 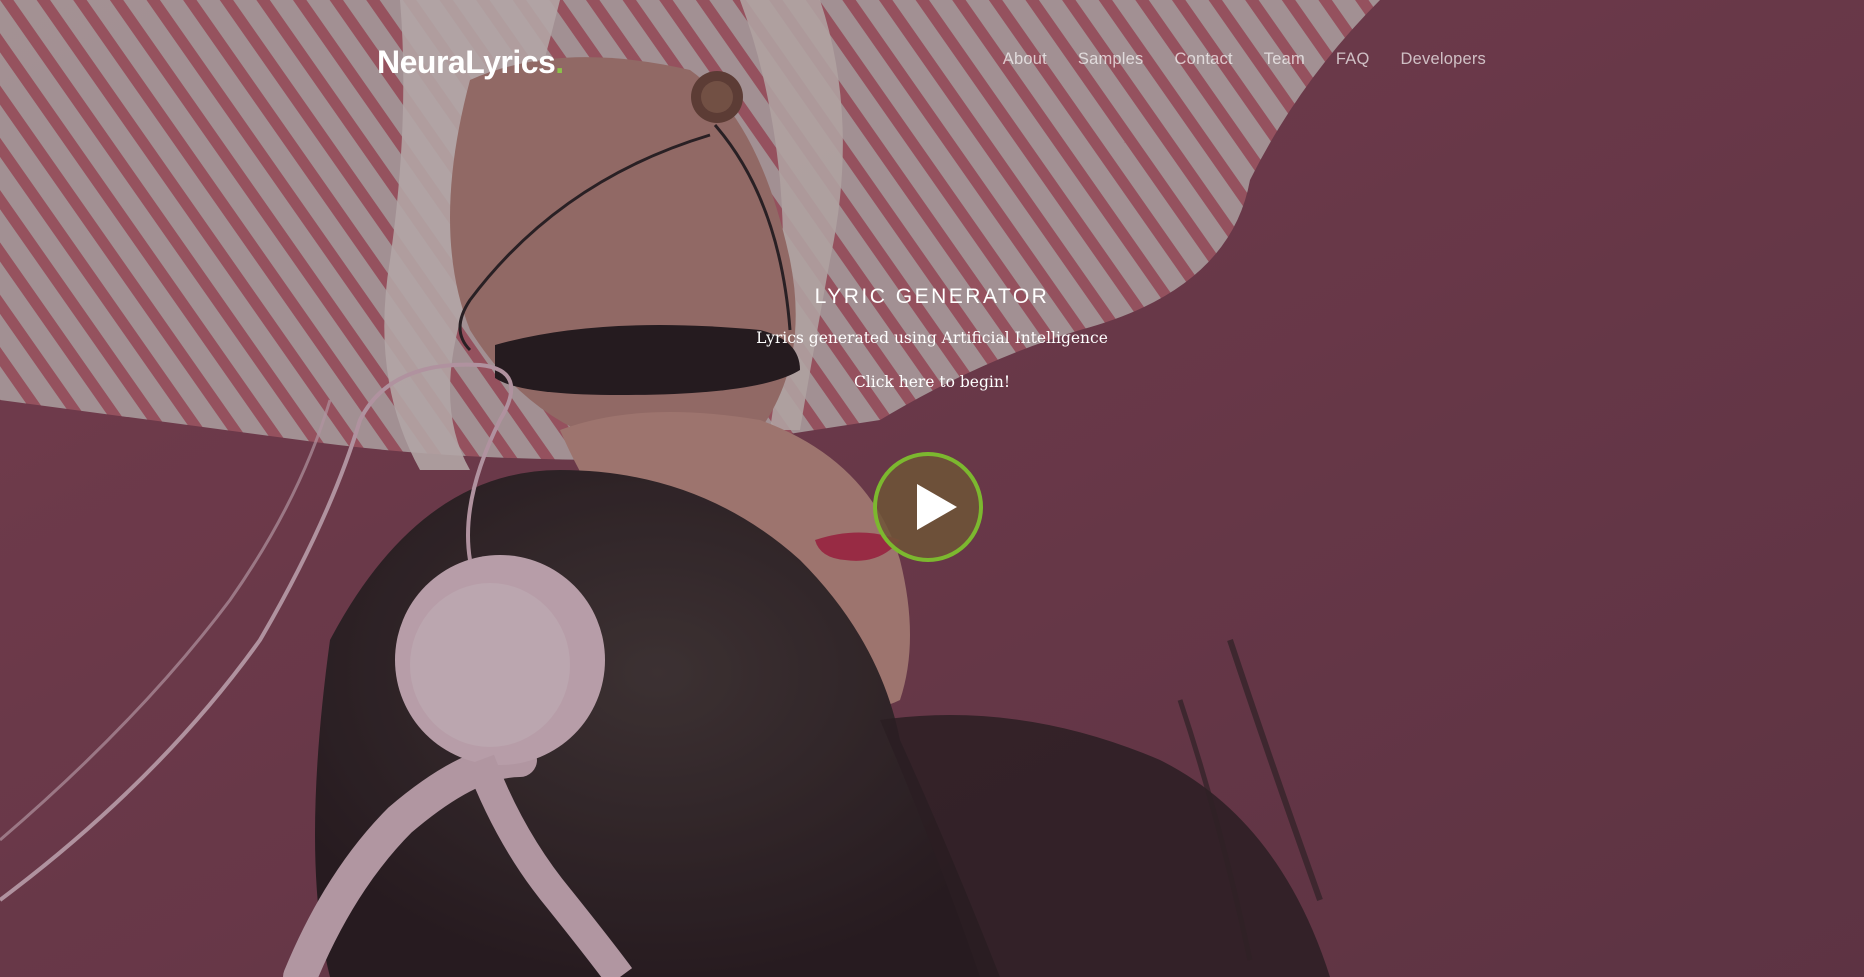 What do you see at coordinates (1284, 59) in the screenshot?
I see `nav-link-team: Team` at bounding box center [1284, 59].